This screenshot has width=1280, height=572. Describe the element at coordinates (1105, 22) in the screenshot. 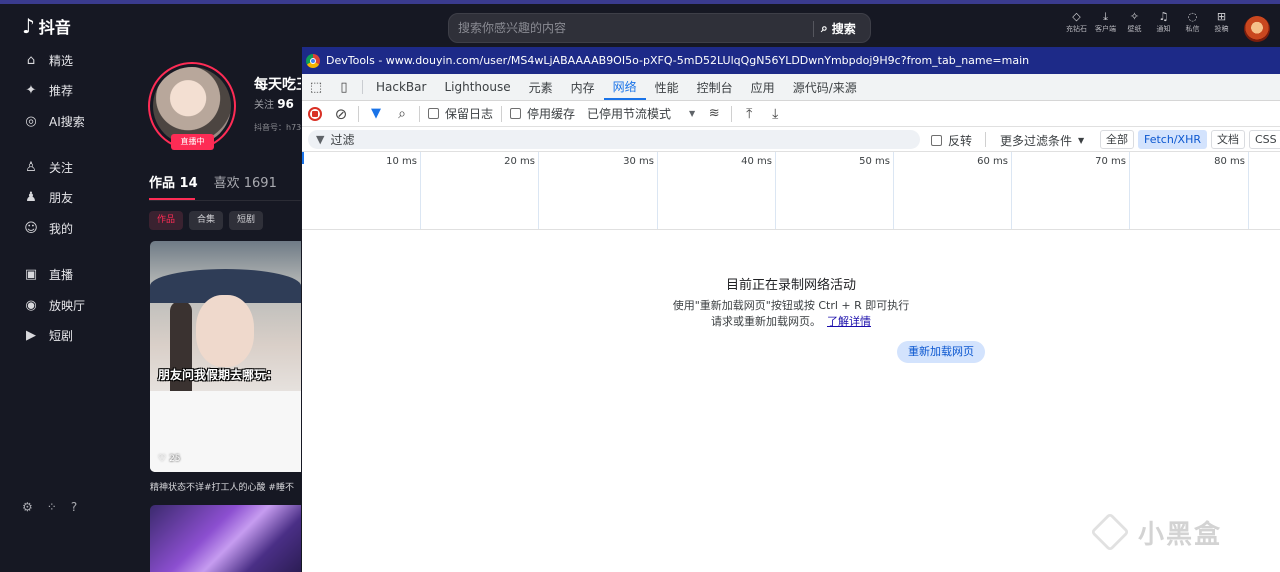

I see `top-download-button: ⤓ 客户端` at that location.